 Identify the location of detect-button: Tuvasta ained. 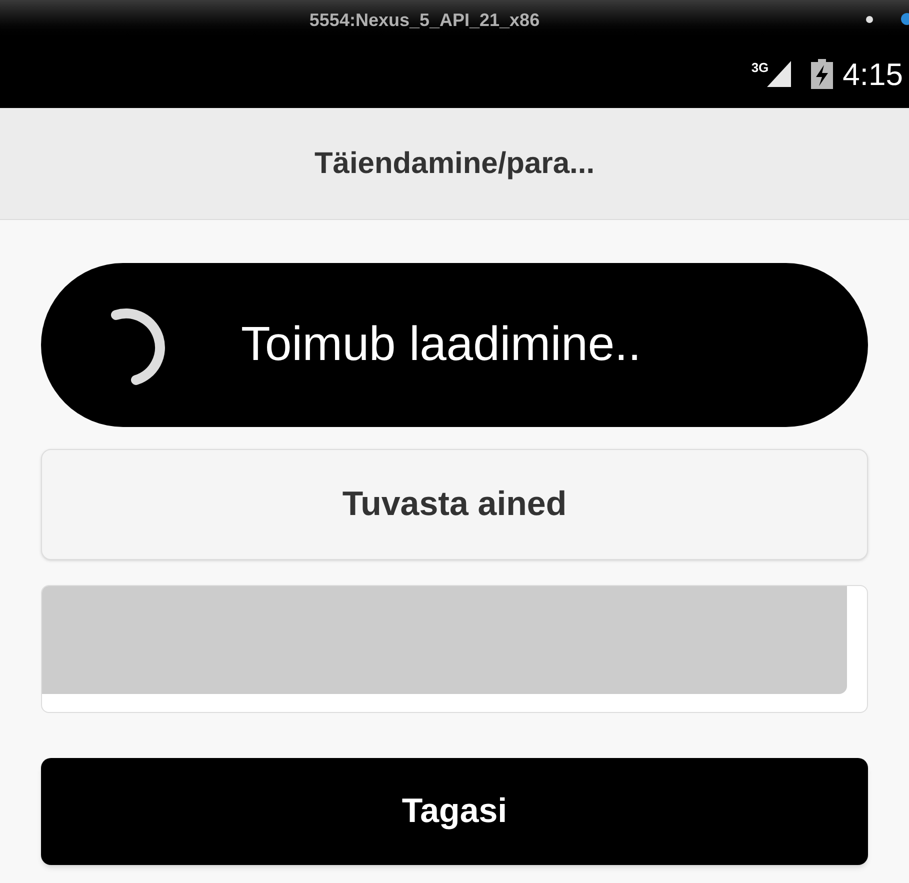
(454, 504).